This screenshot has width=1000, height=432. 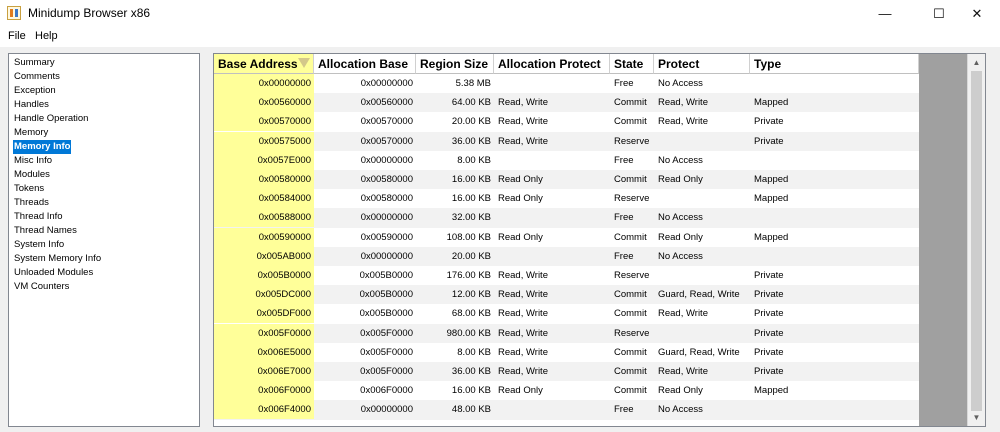 I want to click on column-header-label: Allocation Protect, so click(x=549, y=64).